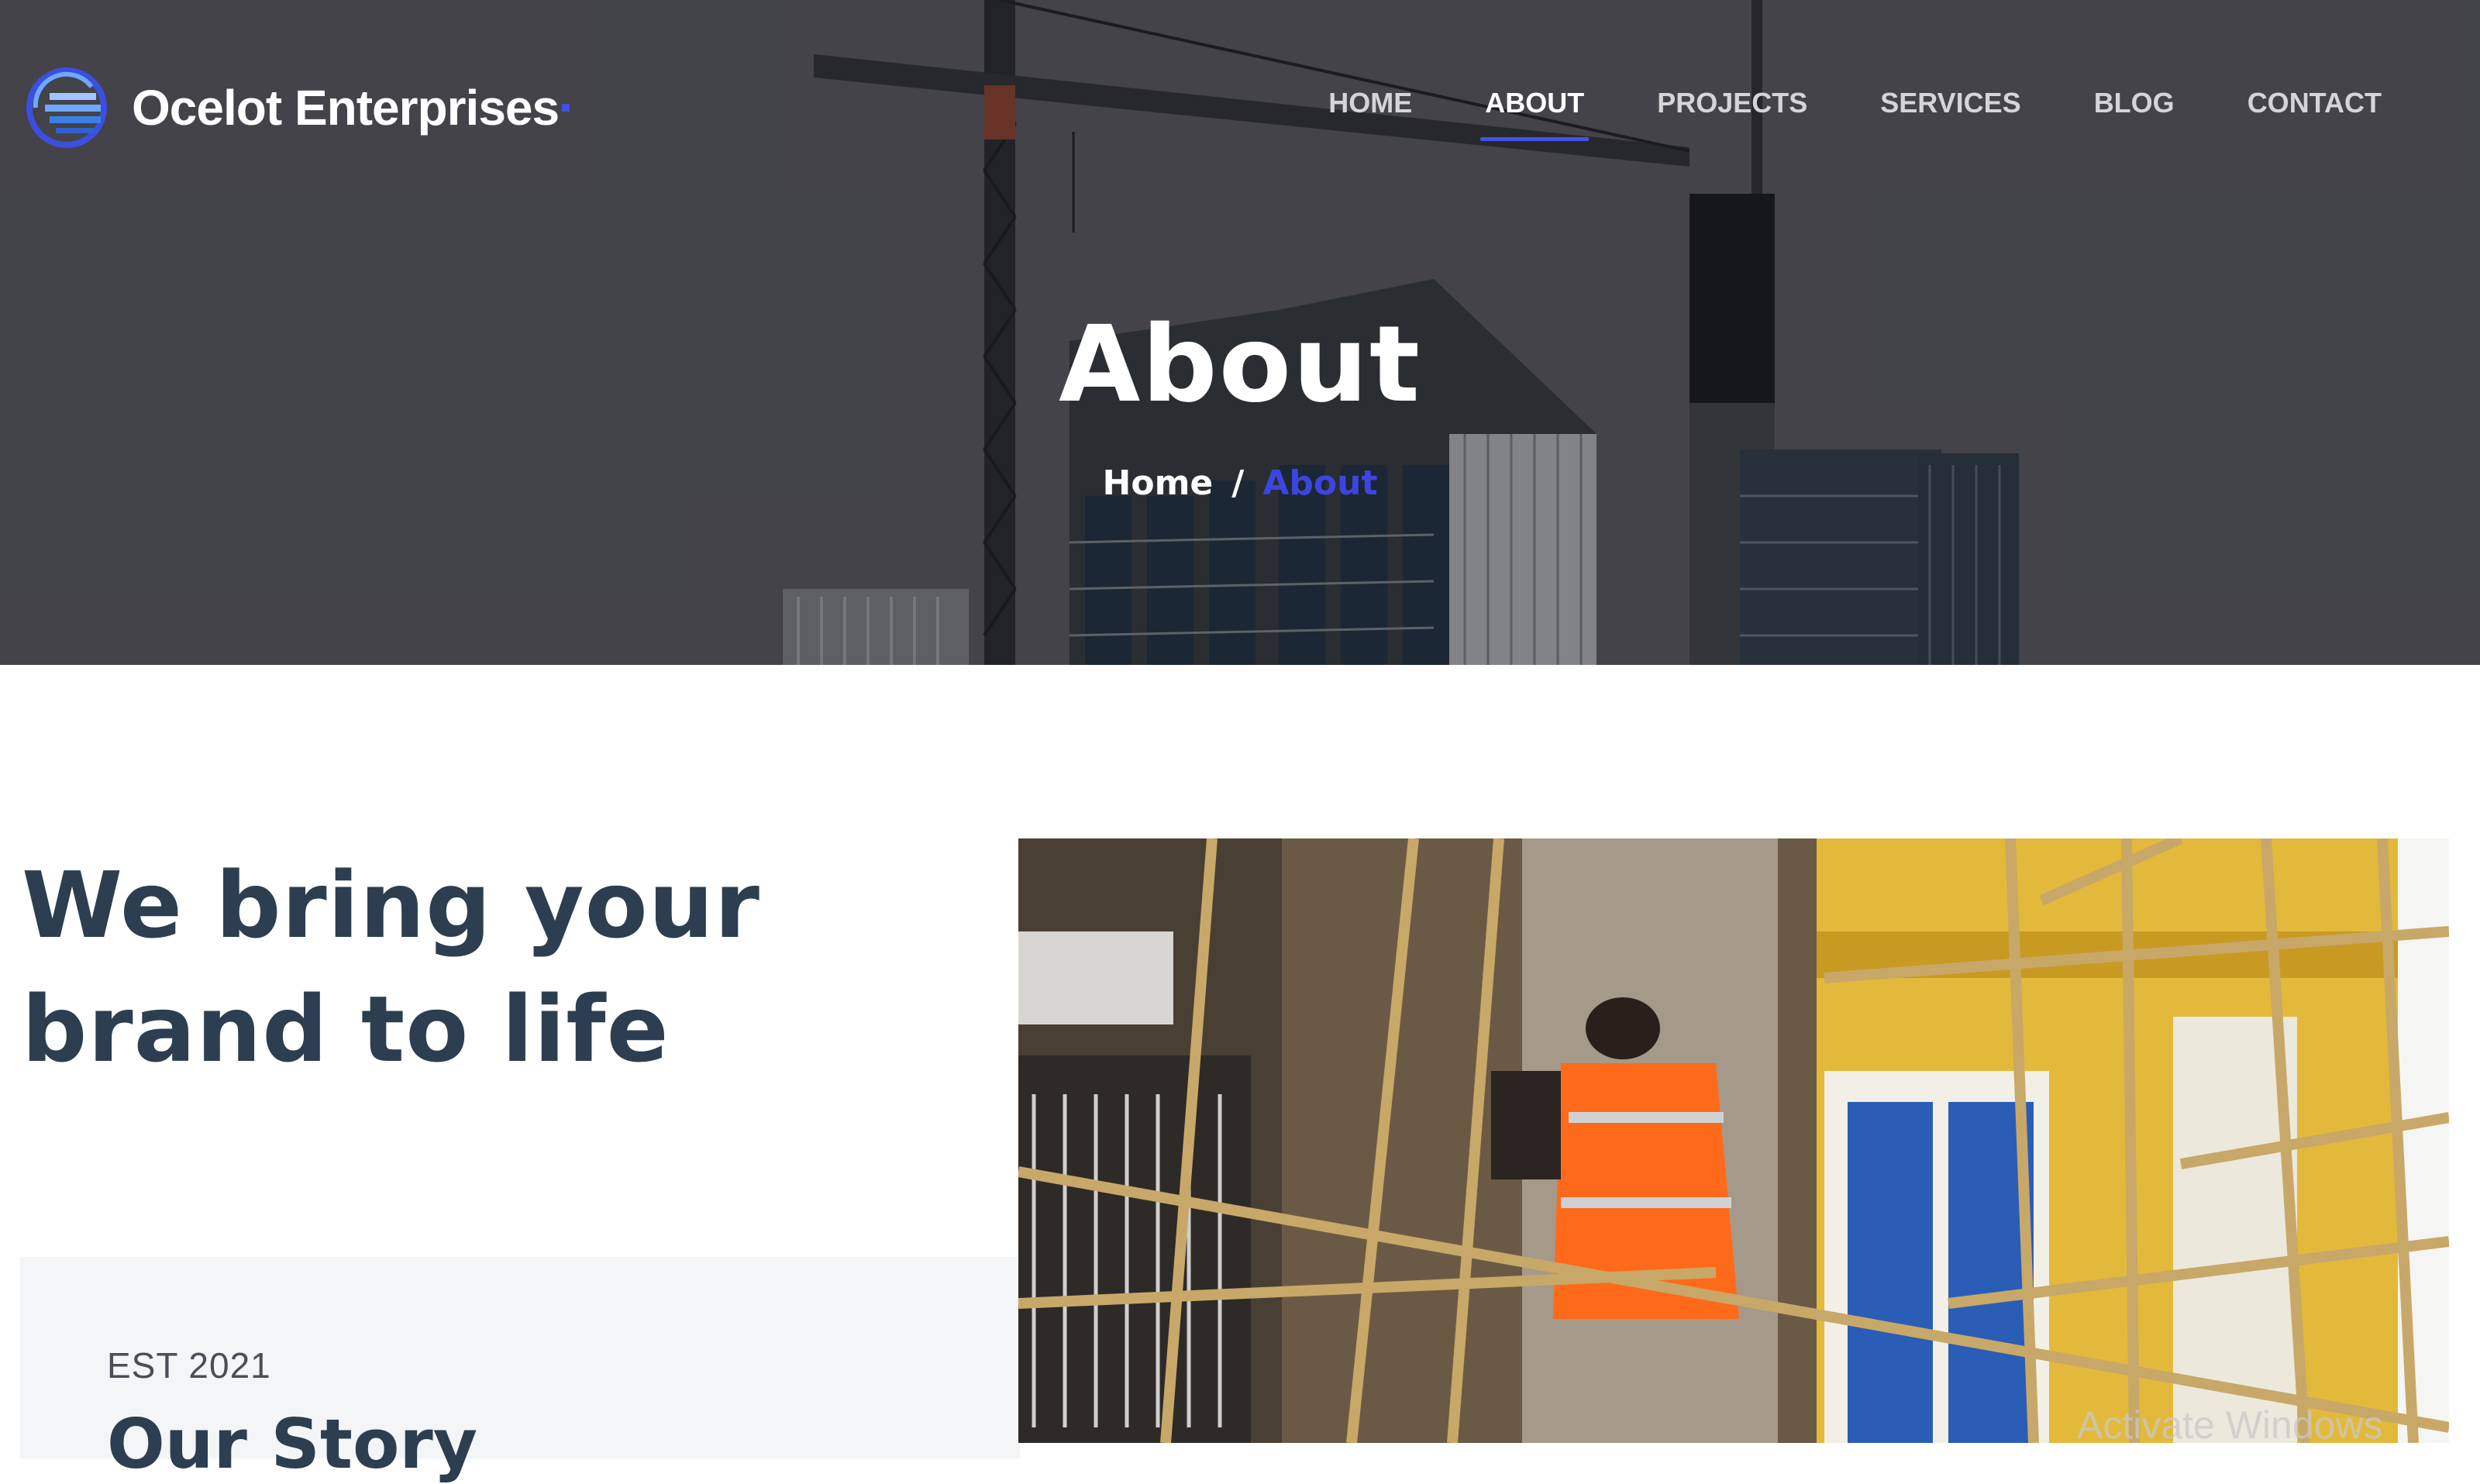  What do you see at coordinates (2230, 1425) in the screenshot?
I see `activate-windows-watermark: Activate Windows` at bounding box center [2230, 1425].